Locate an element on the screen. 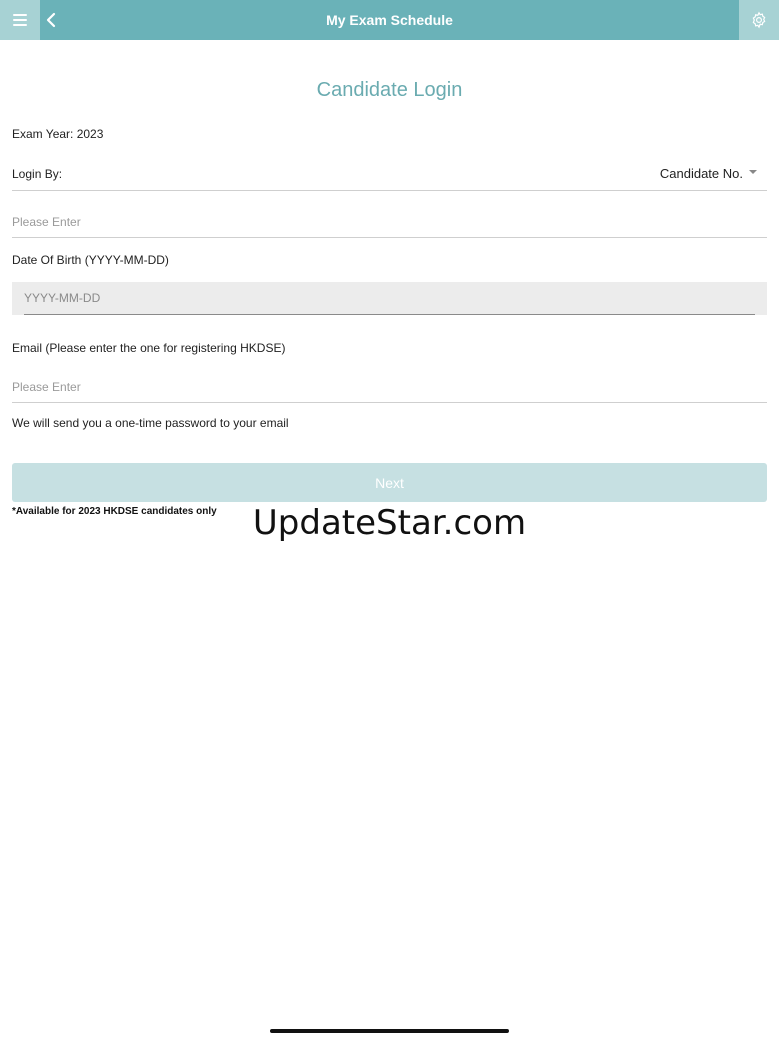 This screenshot has width=779, height=1040. dob-placeholder: YYYY-MM-DD is located at coordinates (62, 298).